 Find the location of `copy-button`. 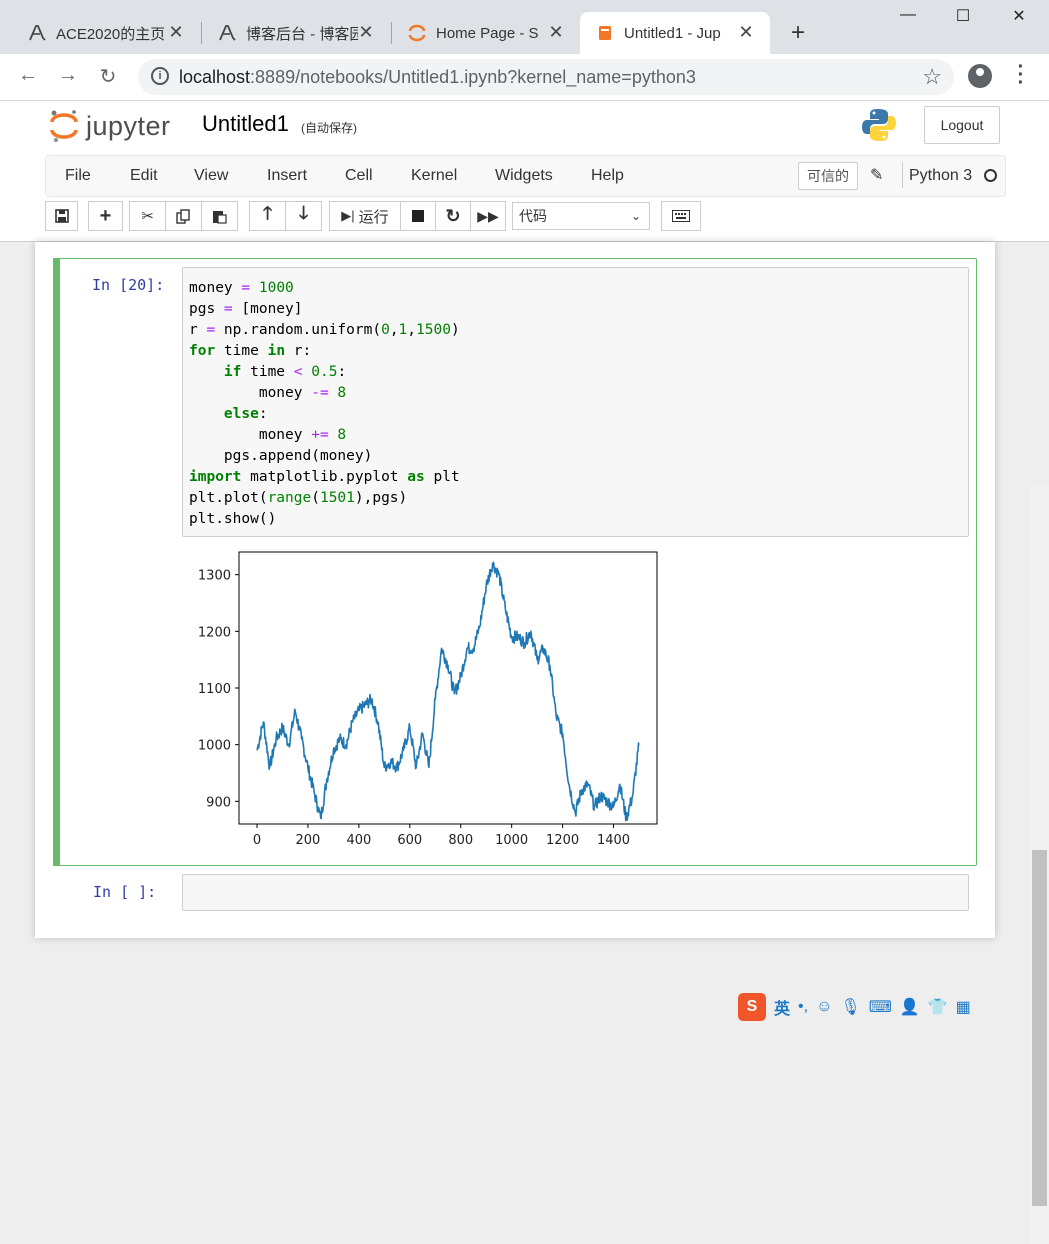

copy-button is located at coordinates (183, 216).